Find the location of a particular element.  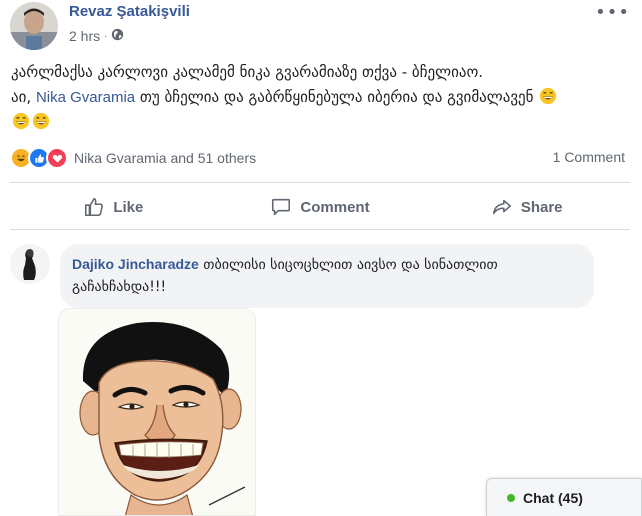

share-button: Share is located at coordinates (526, 207).